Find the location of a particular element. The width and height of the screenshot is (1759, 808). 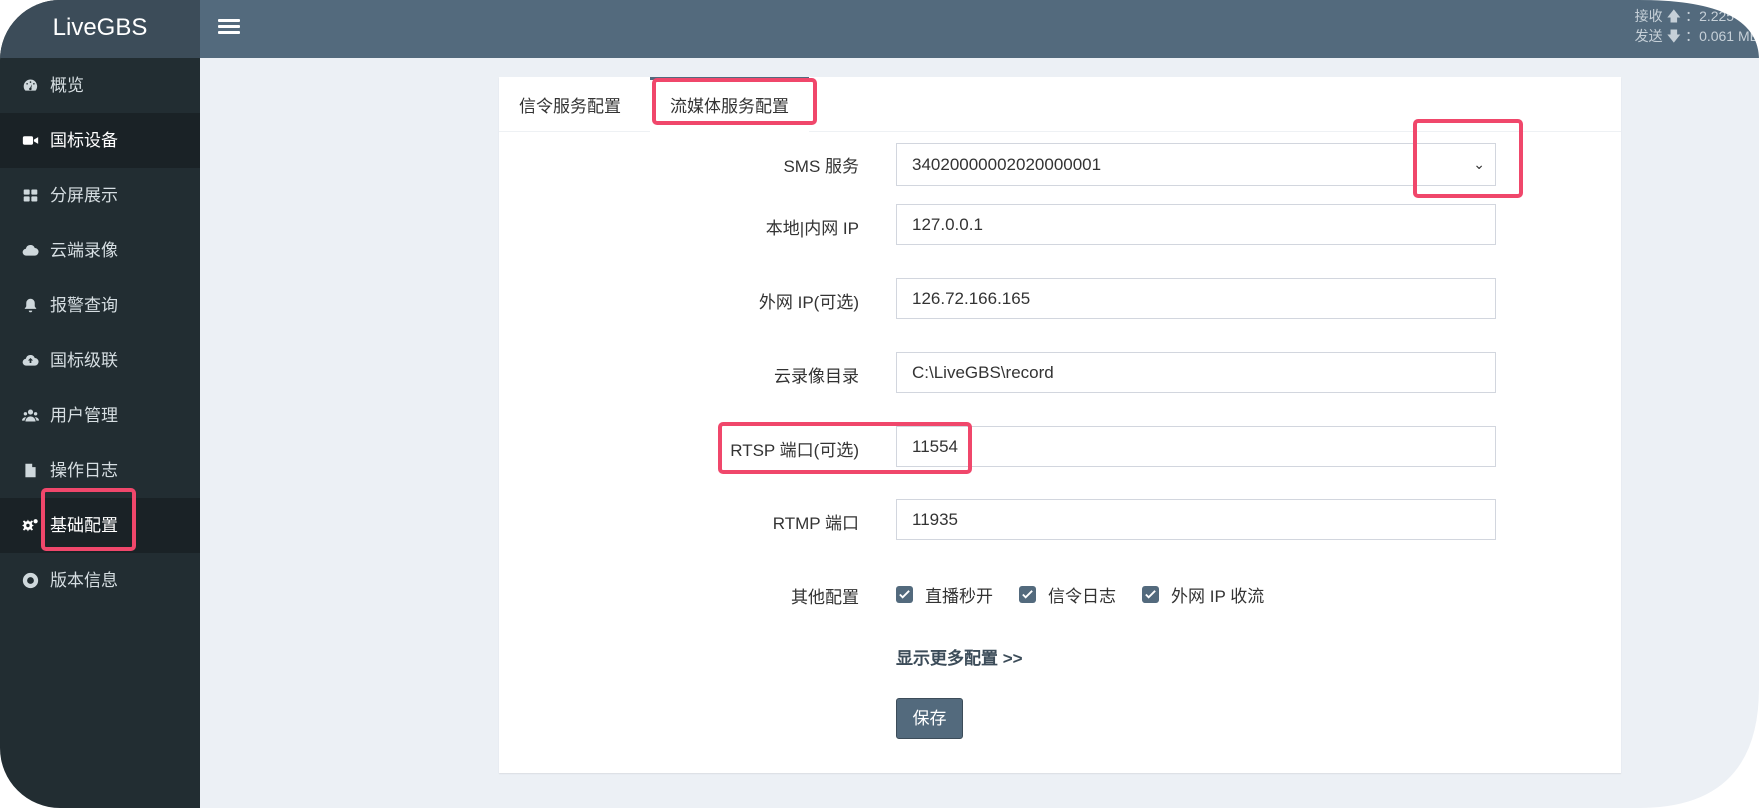

cloud-upload-icon is located at coordinates (30, 361).